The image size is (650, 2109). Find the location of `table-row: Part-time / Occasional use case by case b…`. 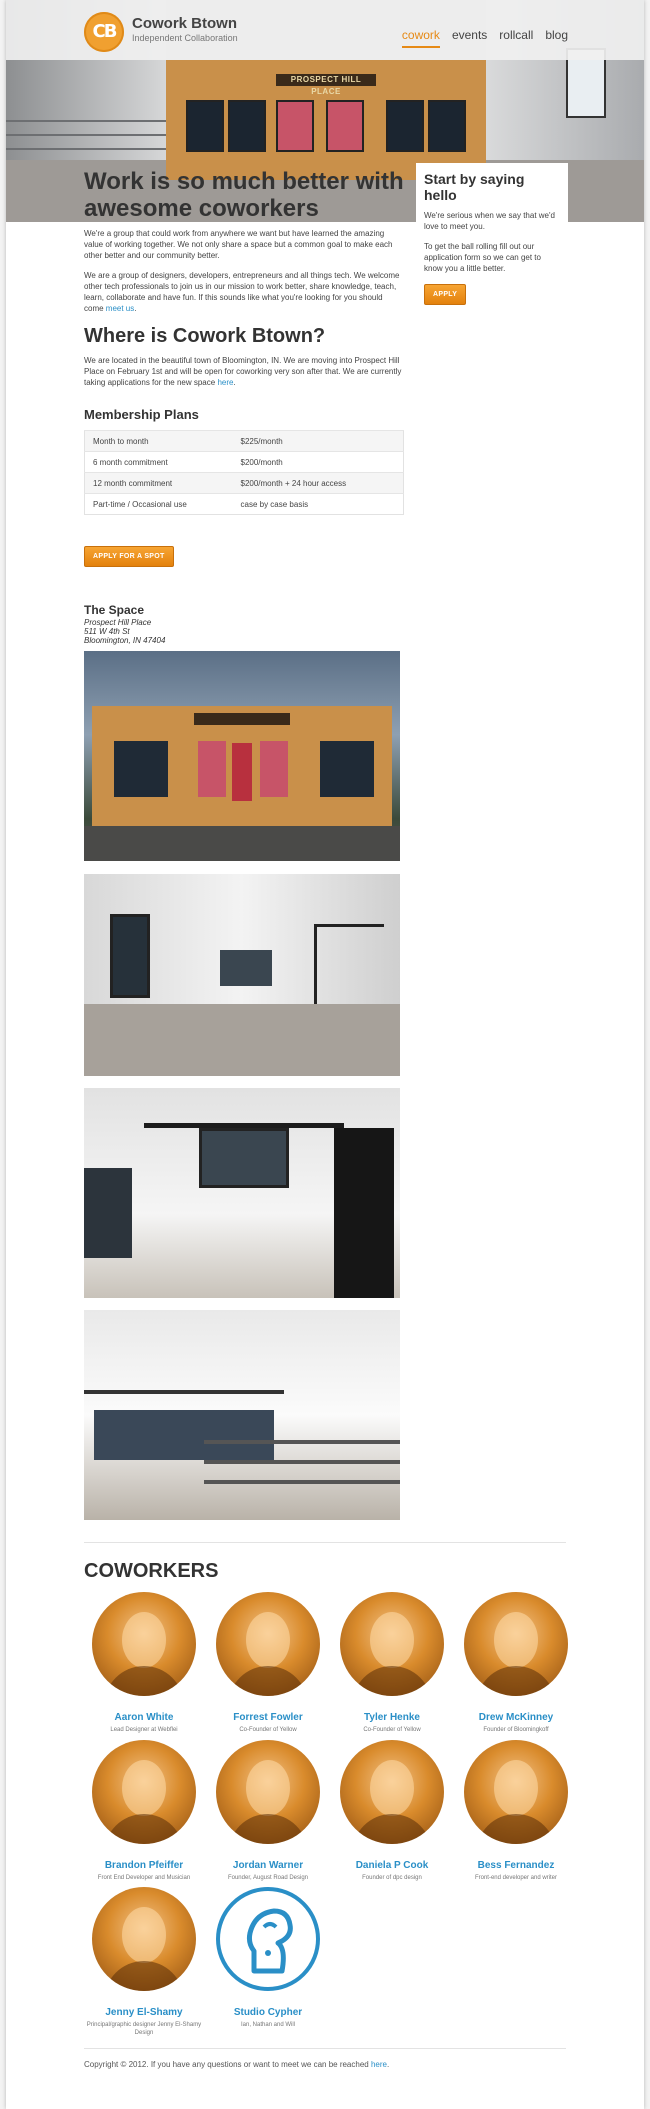

table-row: Part-time / Occasional use case by case b… is located at coordinates (244, 504).